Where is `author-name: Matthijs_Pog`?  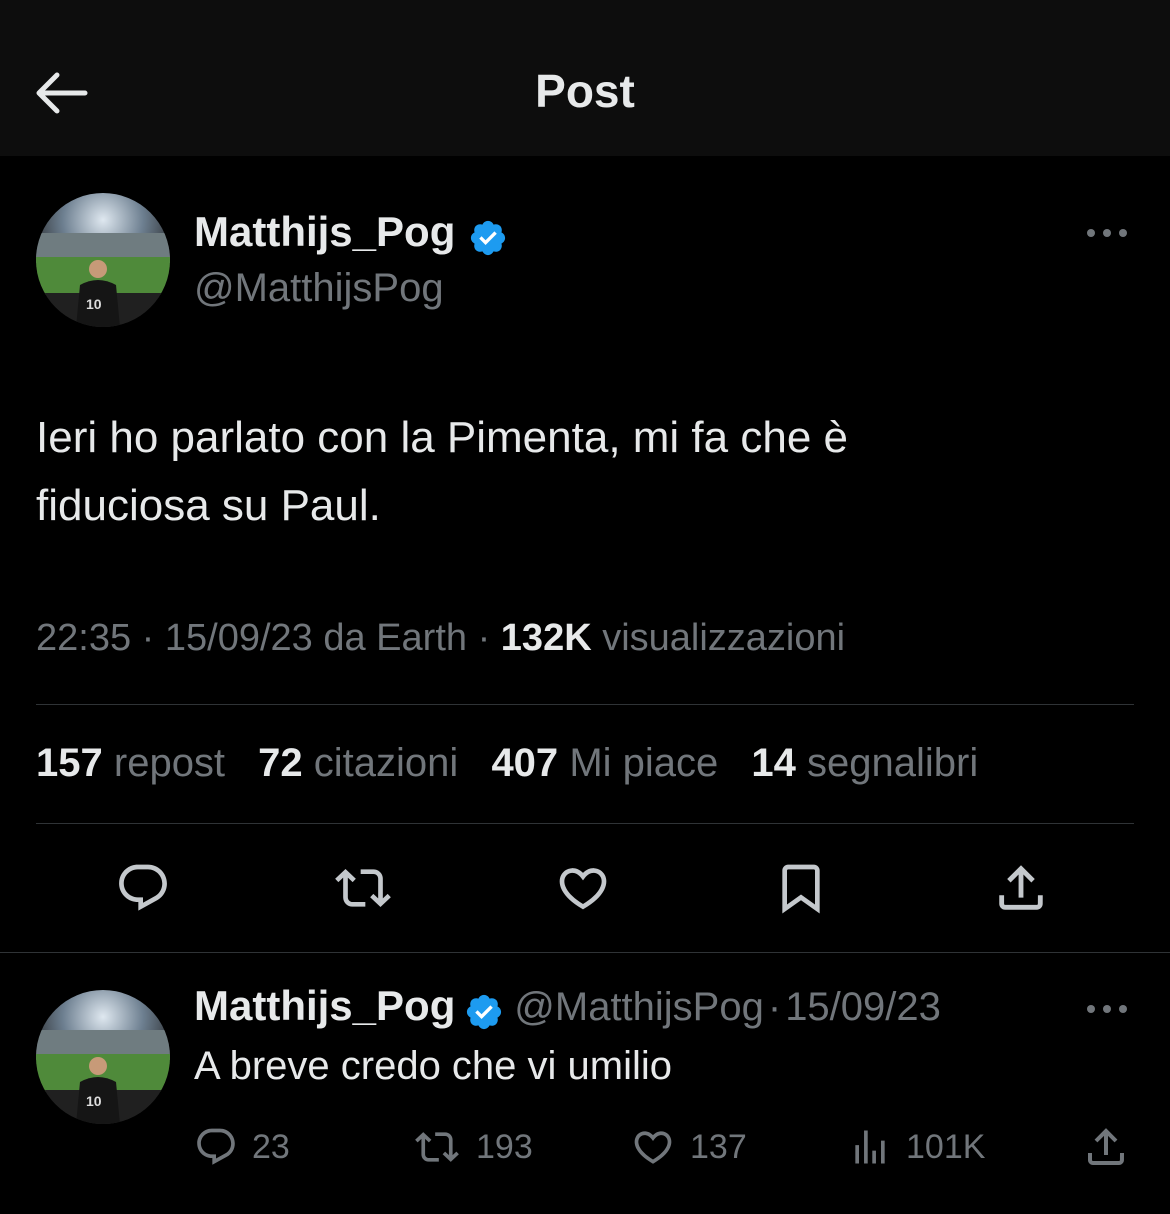 author-name: Matthijs_Pog is located at coordinates (324, 231).